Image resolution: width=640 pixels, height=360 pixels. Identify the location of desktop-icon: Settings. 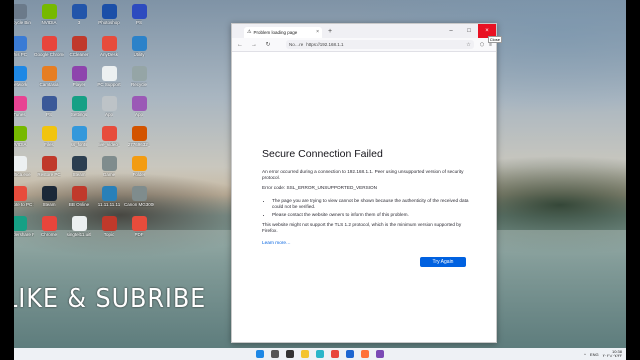
(79, 111).